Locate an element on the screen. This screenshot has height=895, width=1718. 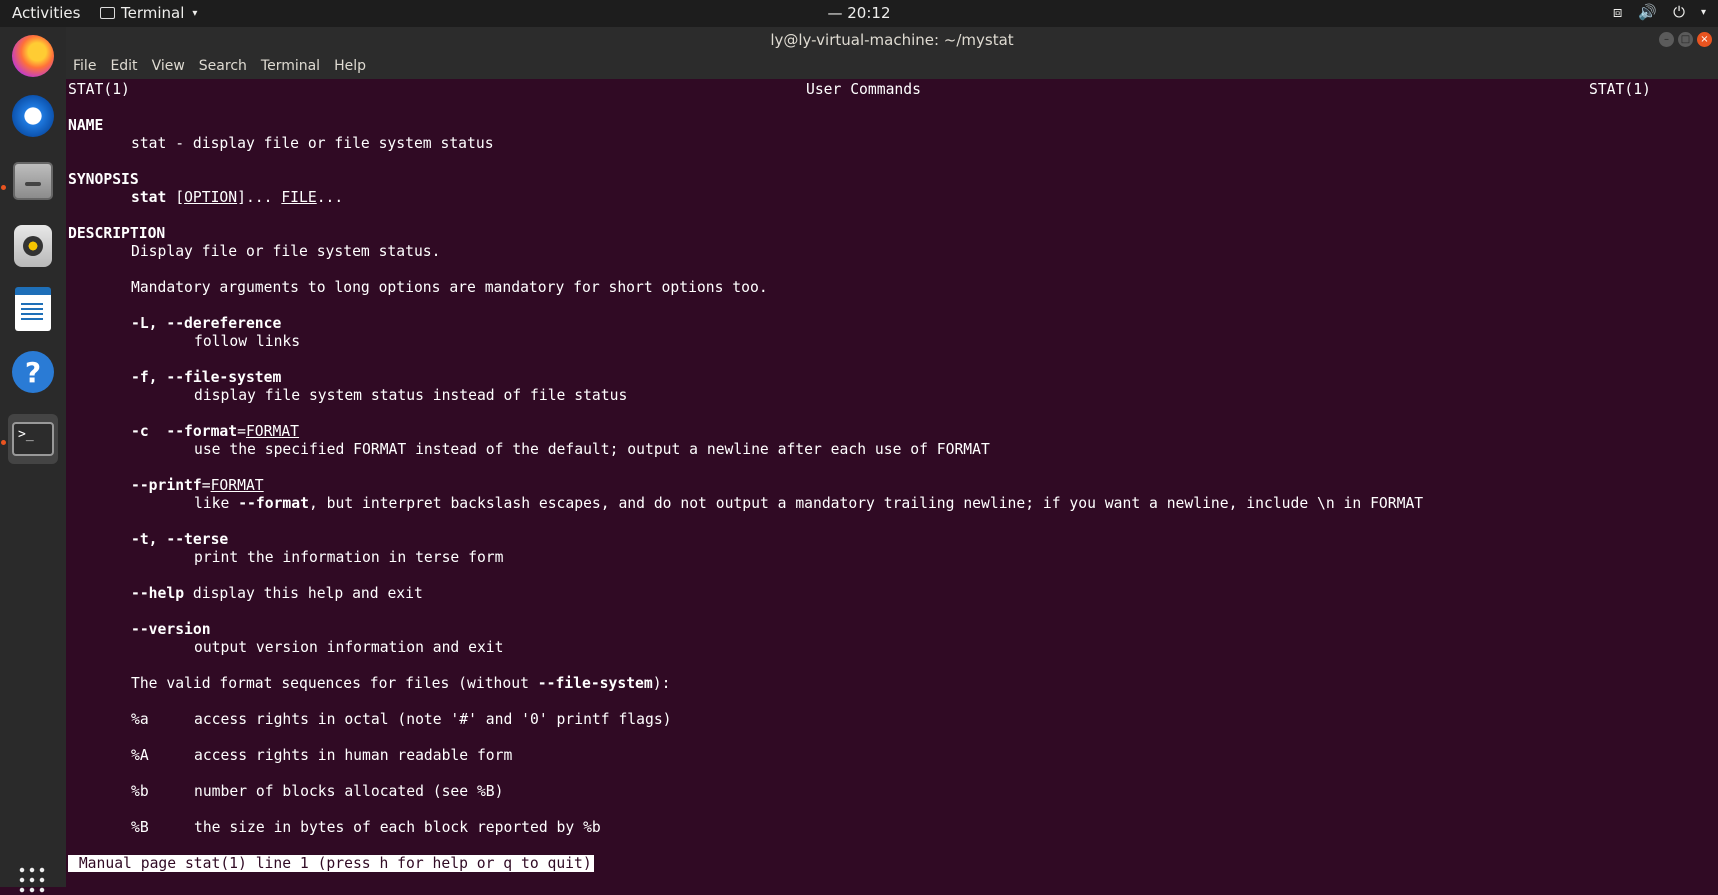
man-header-left: STAT(1) is located at coordinates (99, 89).